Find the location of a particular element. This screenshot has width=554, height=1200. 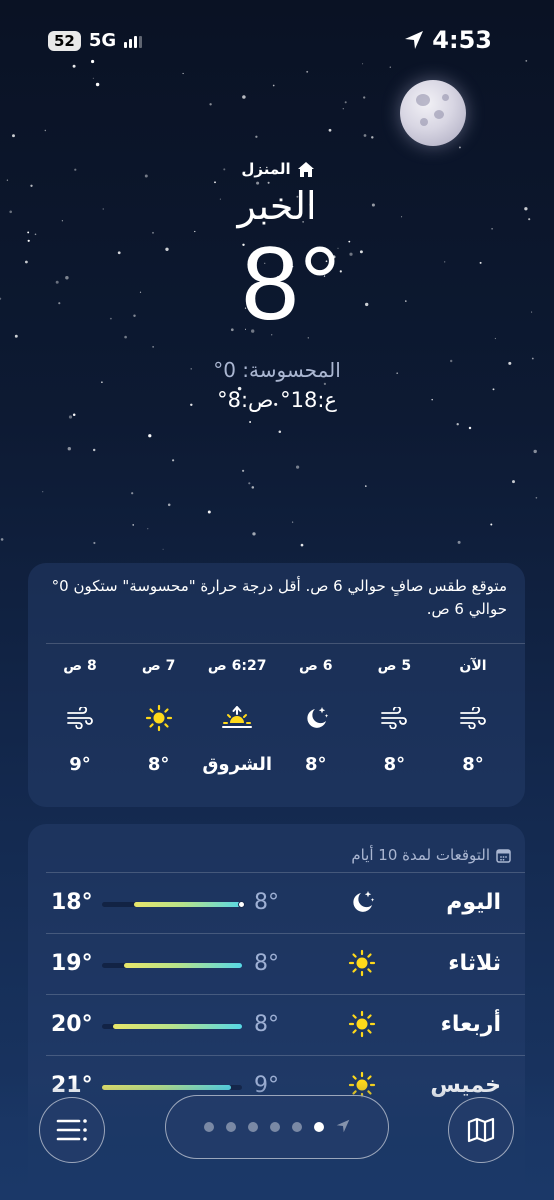

hourly-time: الآن is located at coordinates (473, 666).